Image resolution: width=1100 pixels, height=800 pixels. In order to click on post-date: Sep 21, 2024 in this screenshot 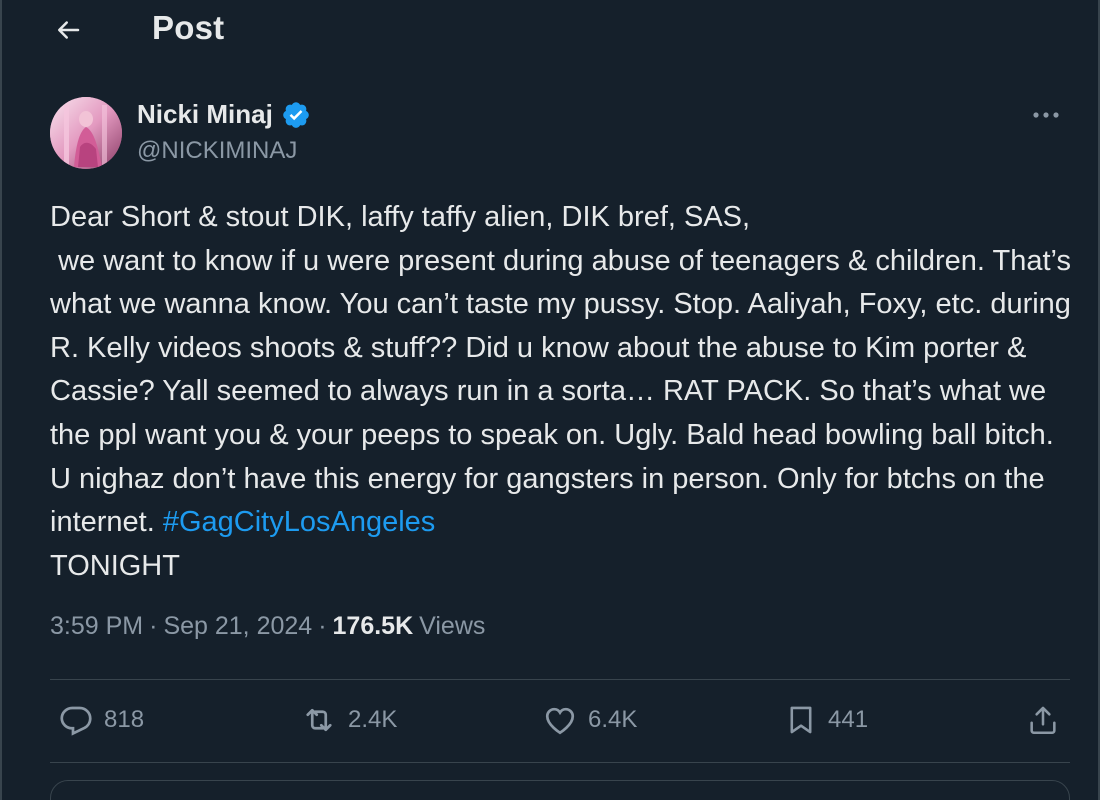, I will do `click(237, 626)`.